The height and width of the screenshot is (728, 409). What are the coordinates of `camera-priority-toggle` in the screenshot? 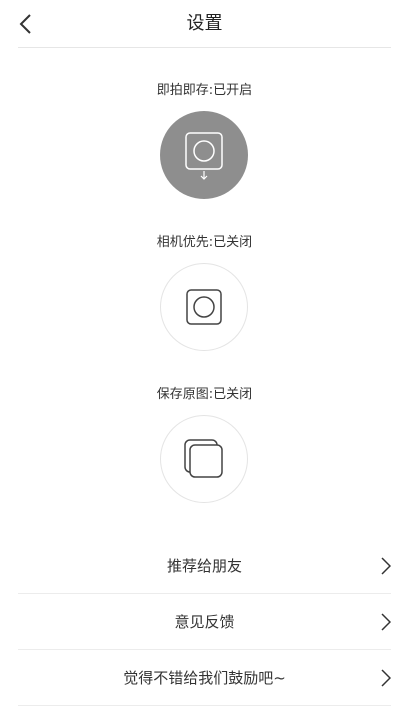 It's located at (204, 307).